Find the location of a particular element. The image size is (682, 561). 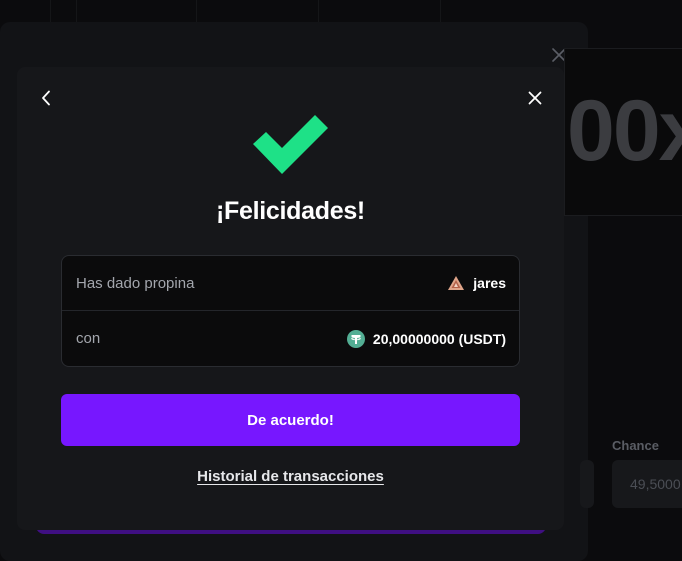

recipient-name: jares is located at coordinates (489, 283).